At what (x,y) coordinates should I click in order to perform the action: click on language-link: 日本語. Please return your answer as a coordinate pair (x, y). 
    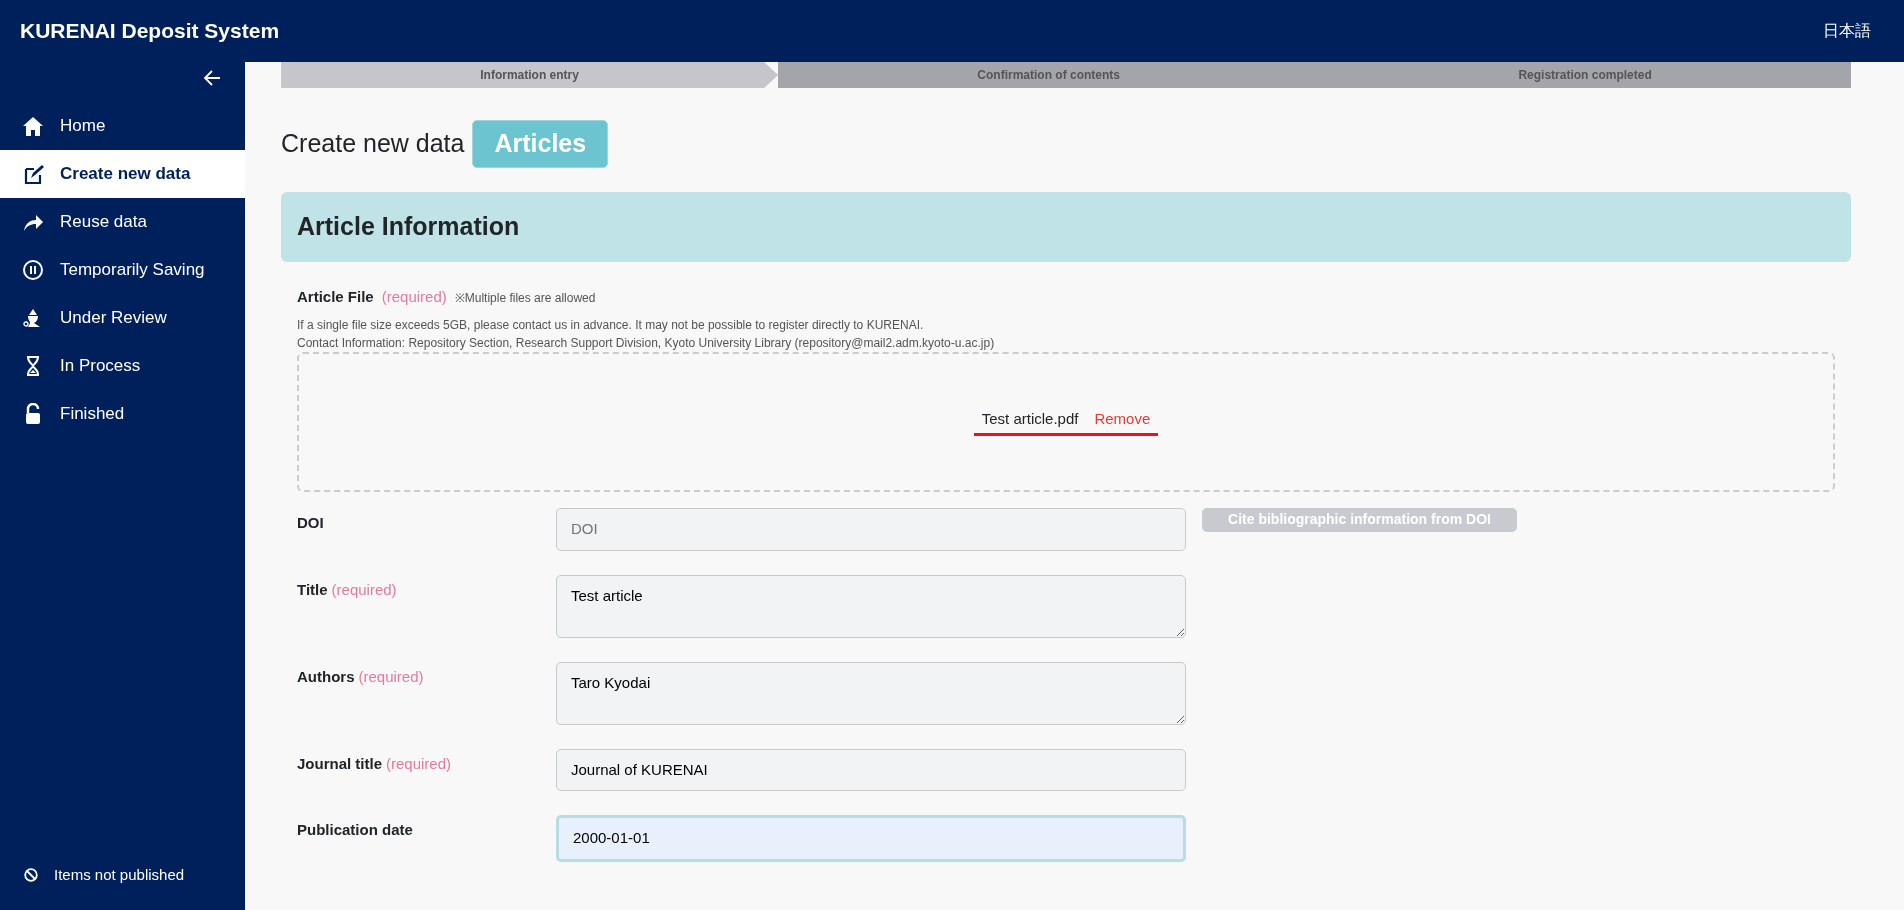
    Looking at the image, I should click on (1847, 31).